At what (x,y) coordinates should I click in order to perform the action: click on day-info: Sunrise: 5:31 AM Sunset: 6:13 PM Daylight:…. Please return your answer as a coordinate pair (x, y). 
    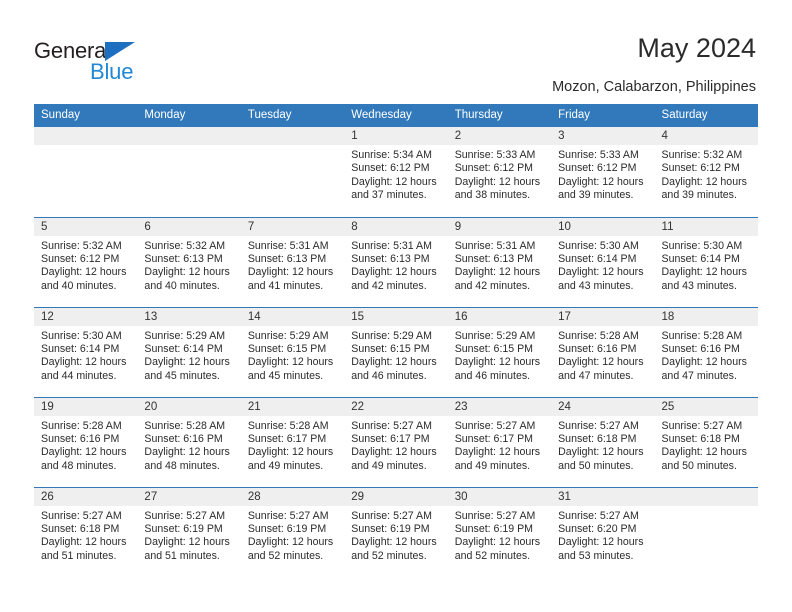
    Looking at the image, I should click on (499, 265).